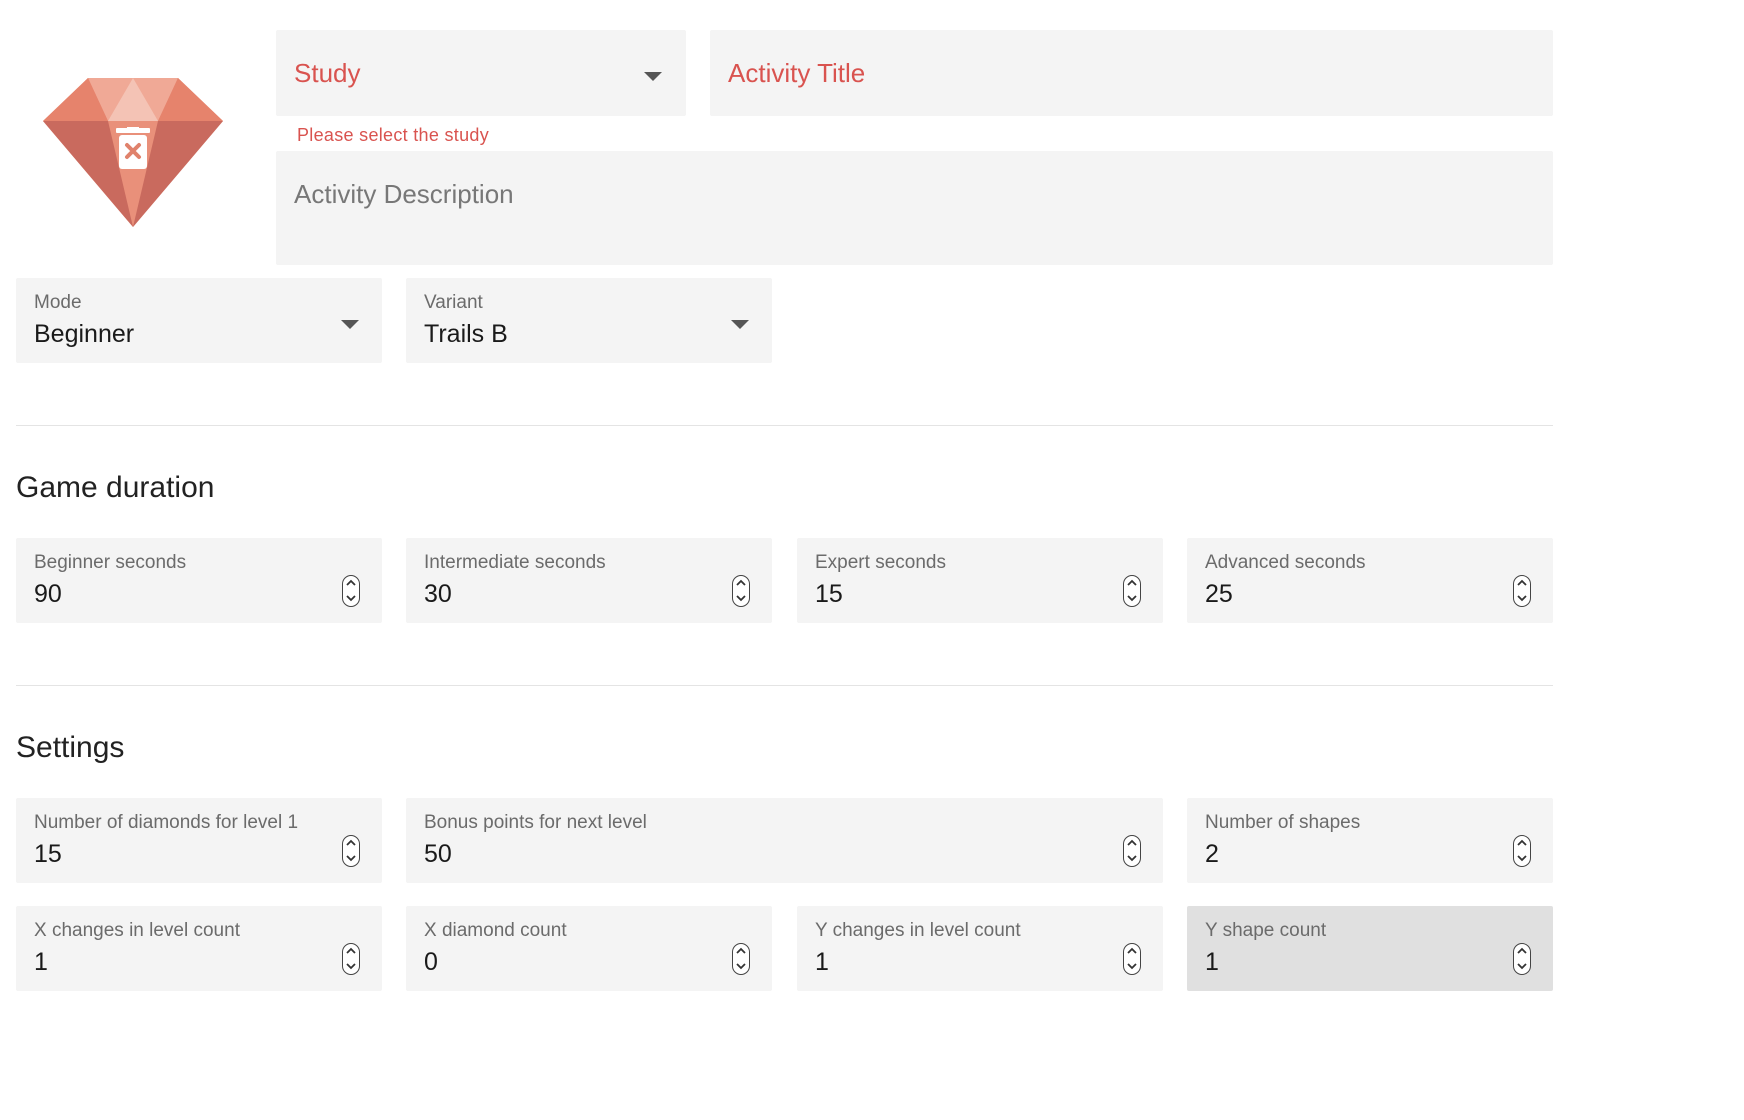  I want to click on y-shape-count-input: Y shape count 1, so click(1370, 948).